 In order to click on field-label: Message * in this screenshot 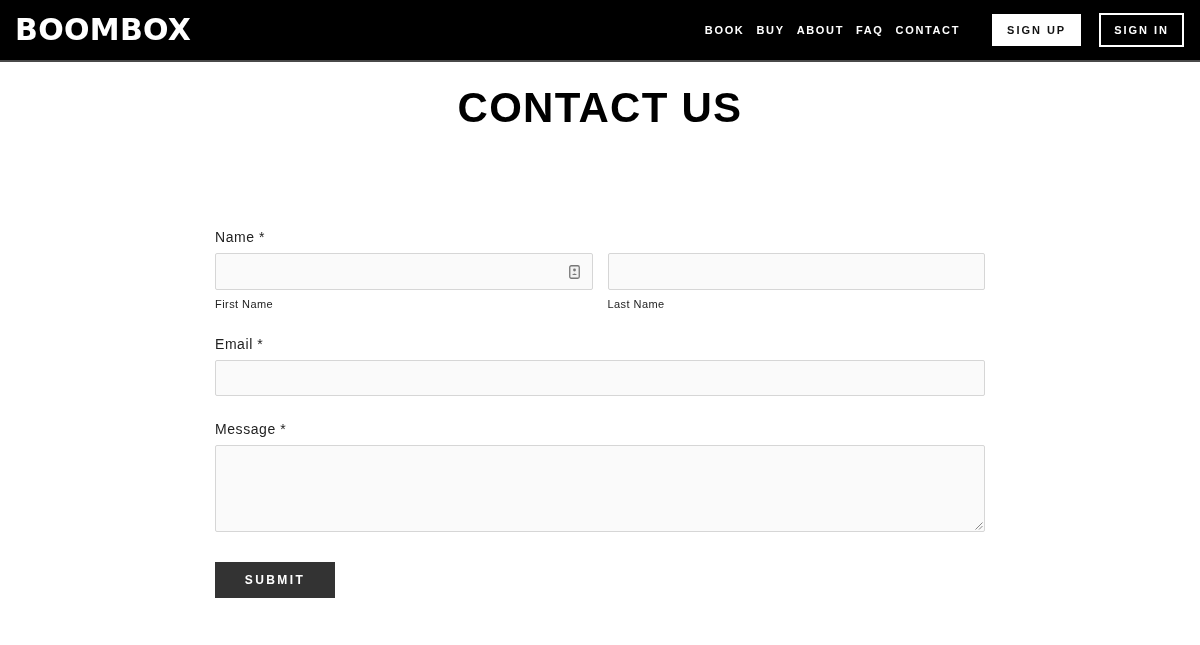, I will do `click(251, 429)`.